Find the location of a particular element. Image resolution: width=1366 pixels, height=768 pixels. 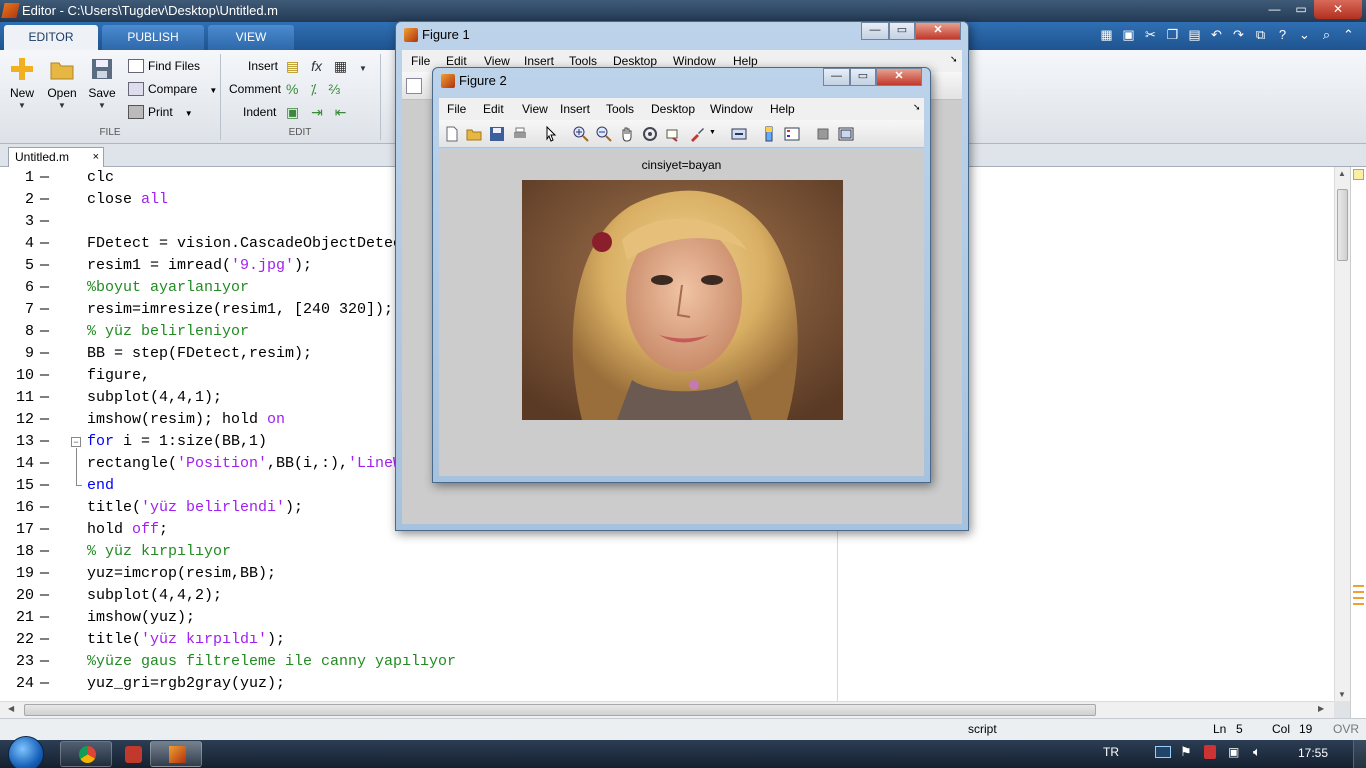

figure-1-menu-desktop: Desktop is located at coordinates (635, 61).